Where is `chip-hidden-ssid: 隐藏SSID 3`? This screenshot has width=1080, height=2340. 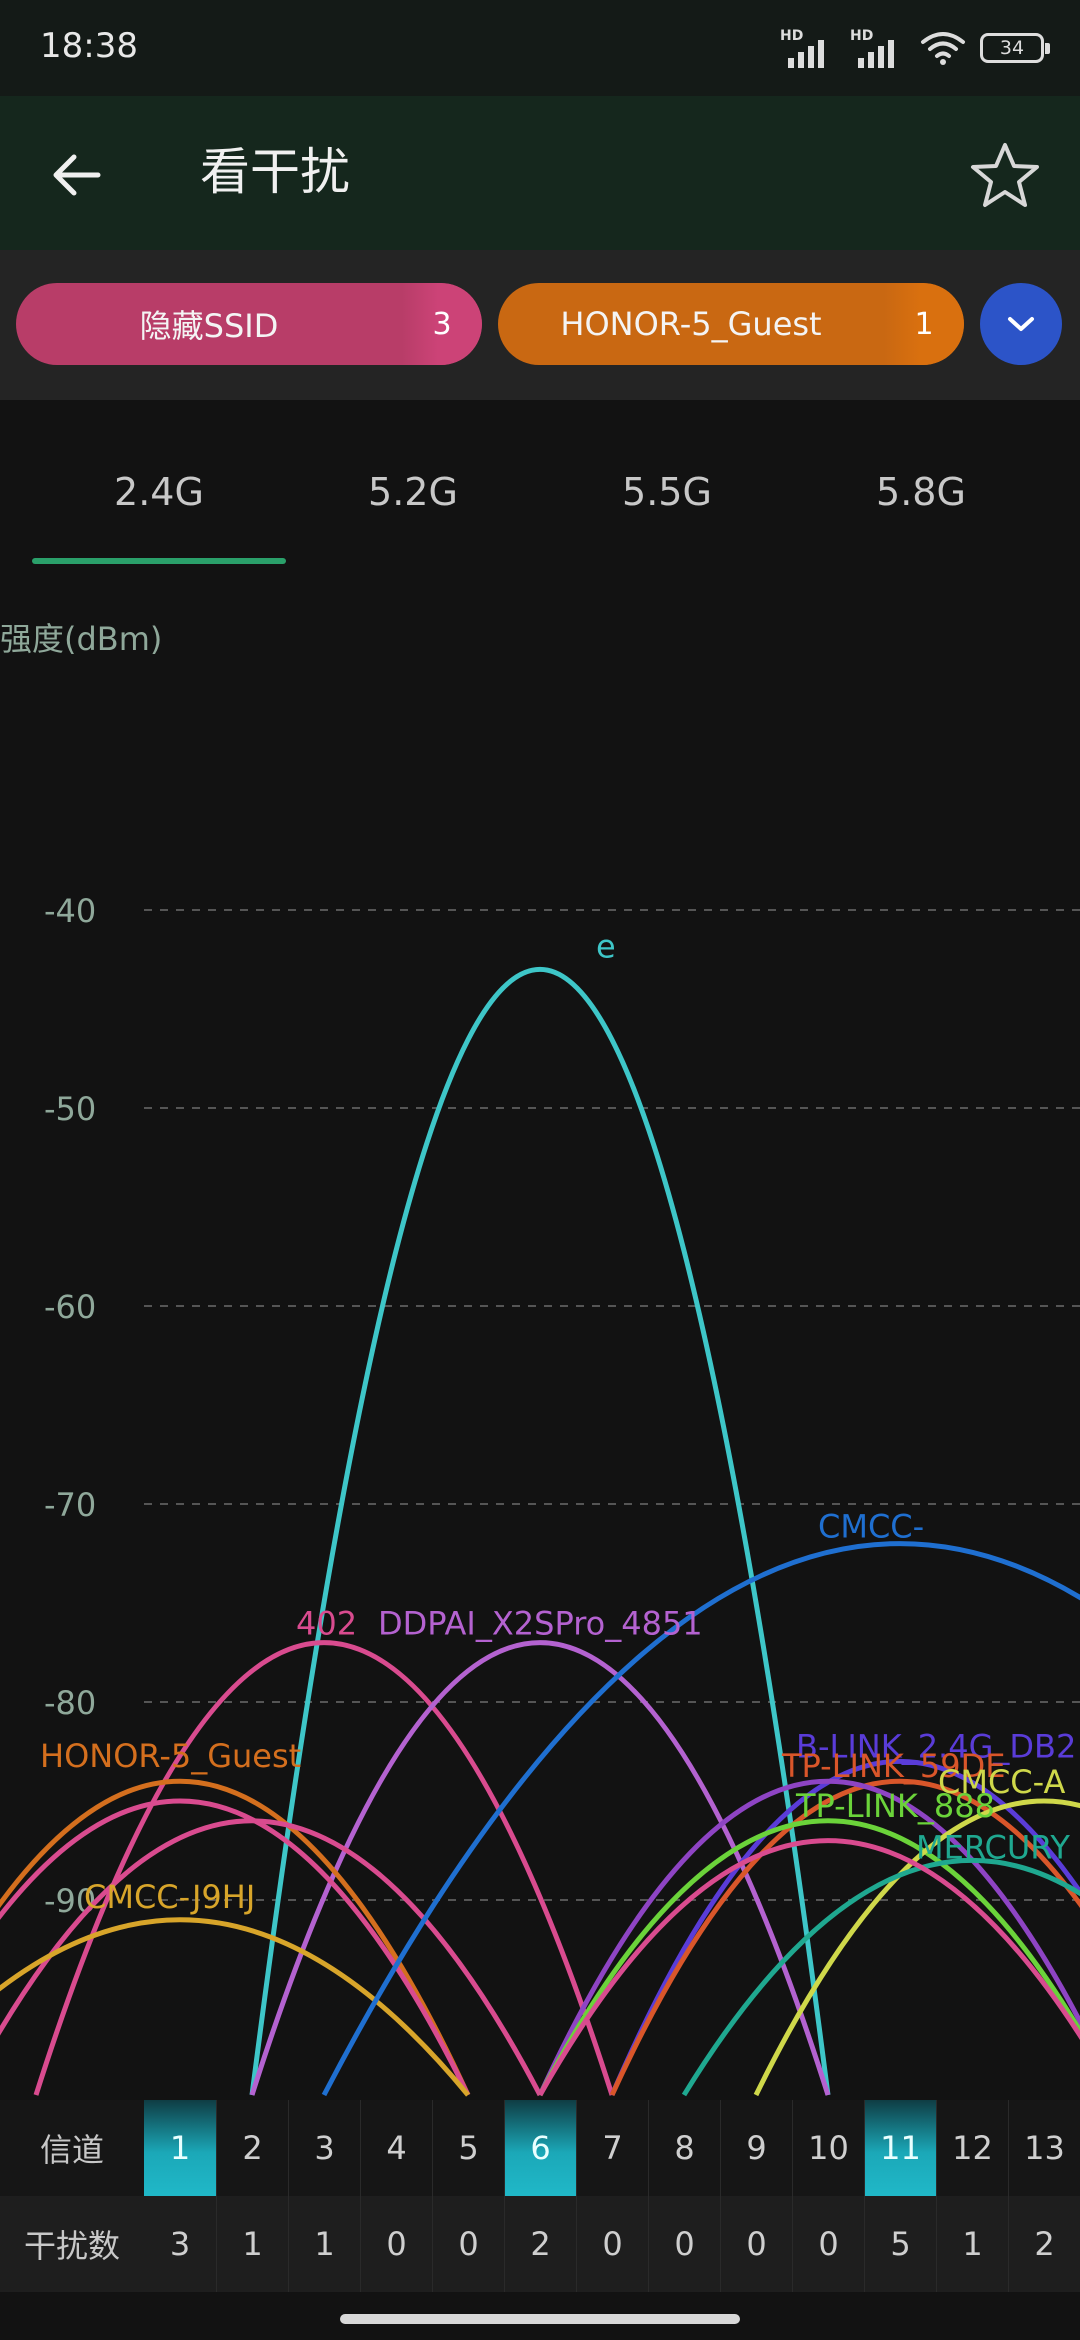
chip-hidden-ssid: 隐藏SSID 3 is located at coordinates (249, 324).